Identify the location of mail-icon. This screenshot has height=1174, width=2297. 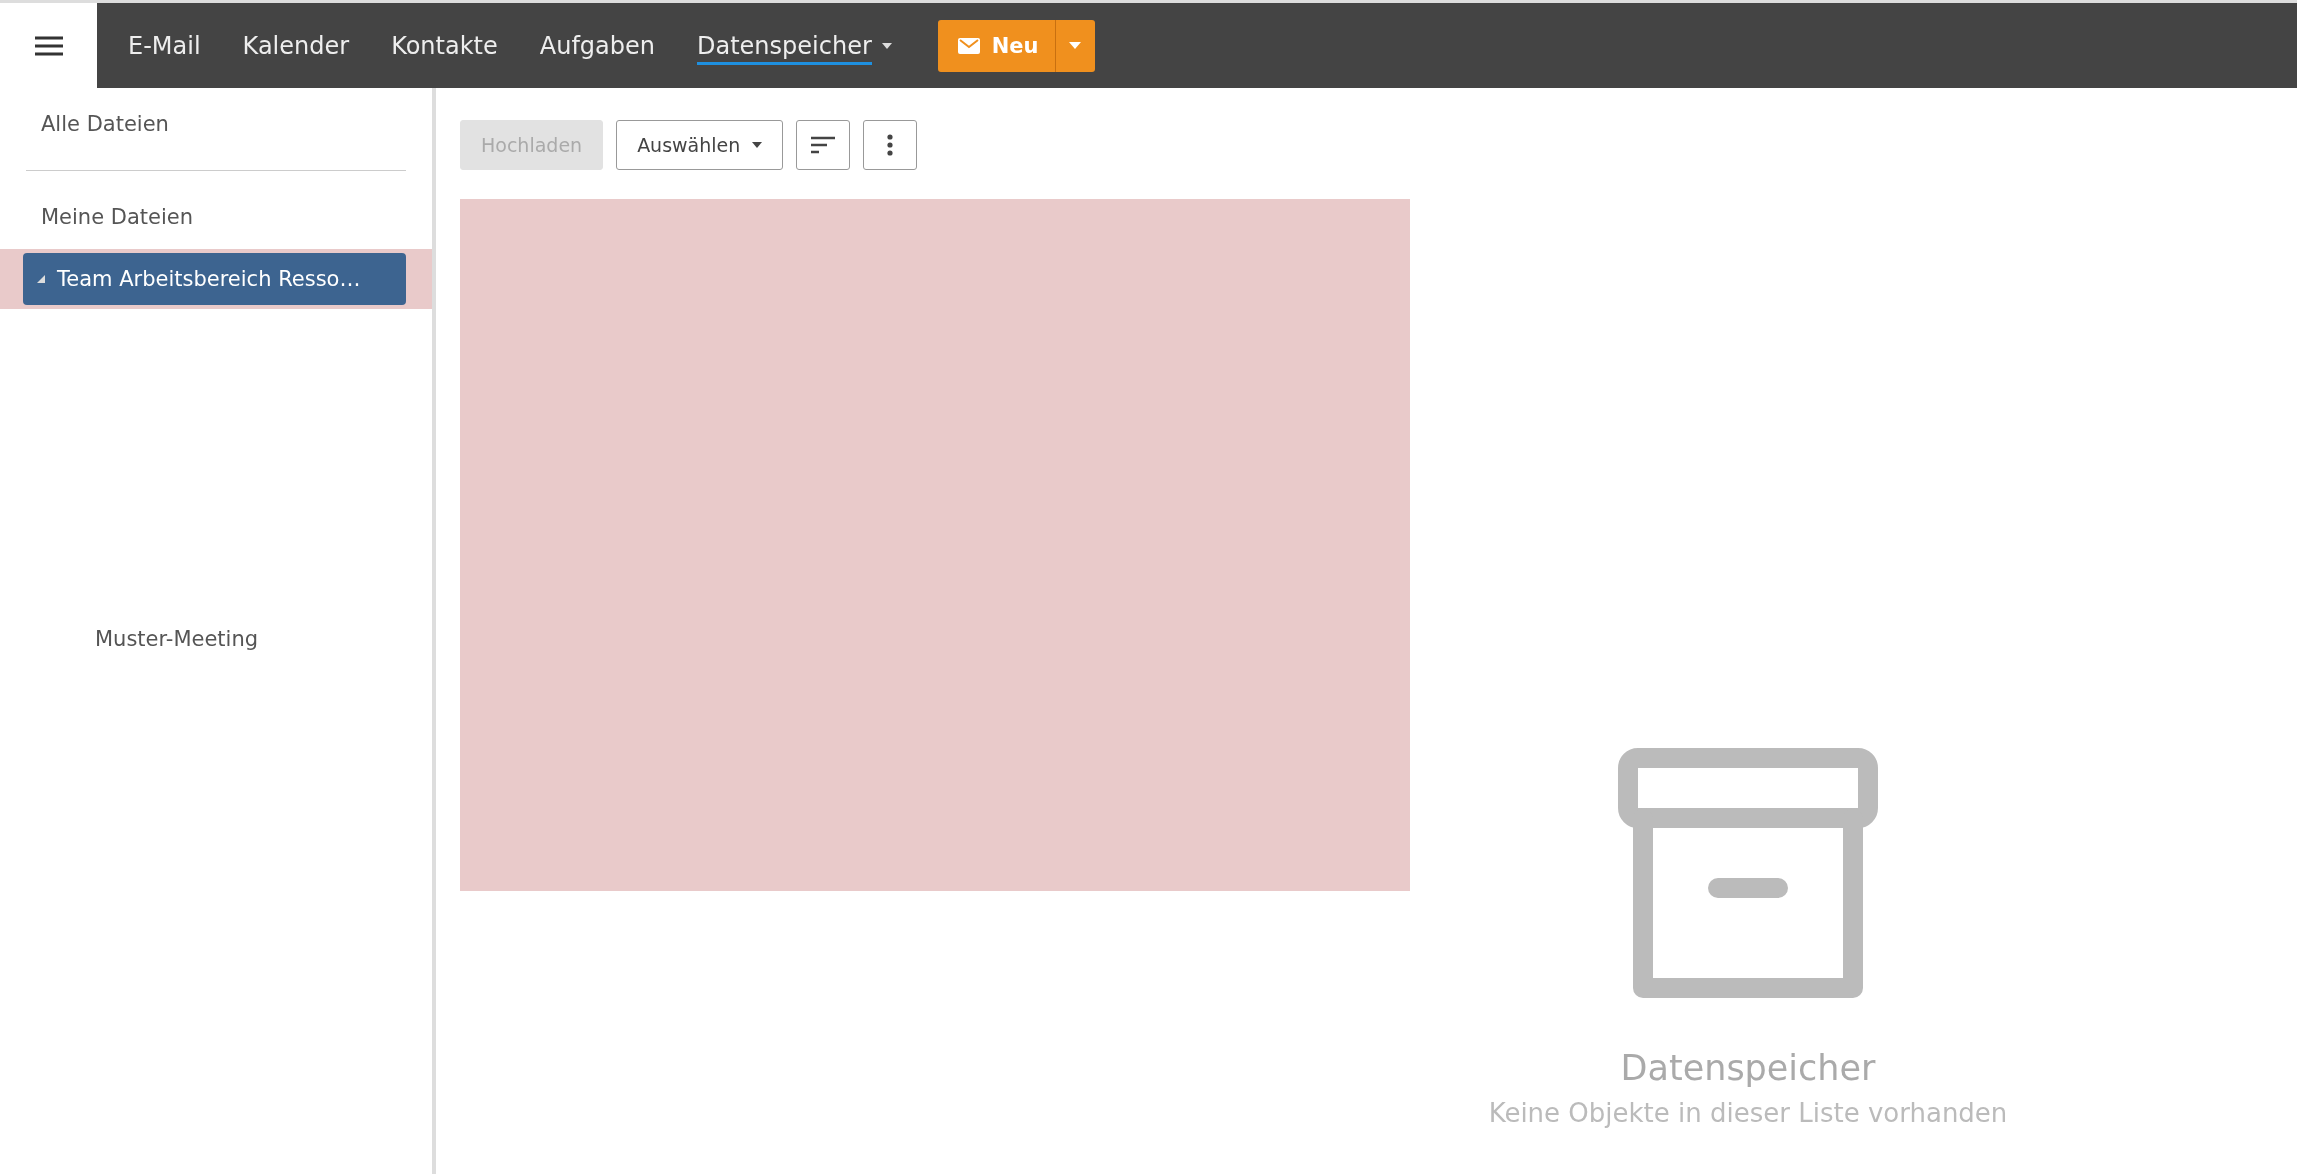
(968, 45).